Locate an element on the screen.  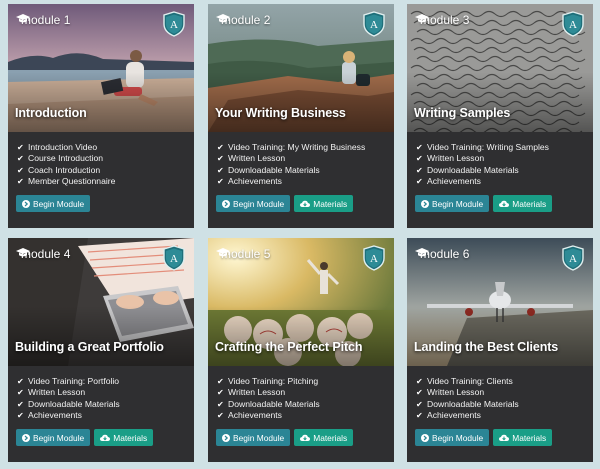
module-title: Your Writing Business is located at coordinates (280, 113).